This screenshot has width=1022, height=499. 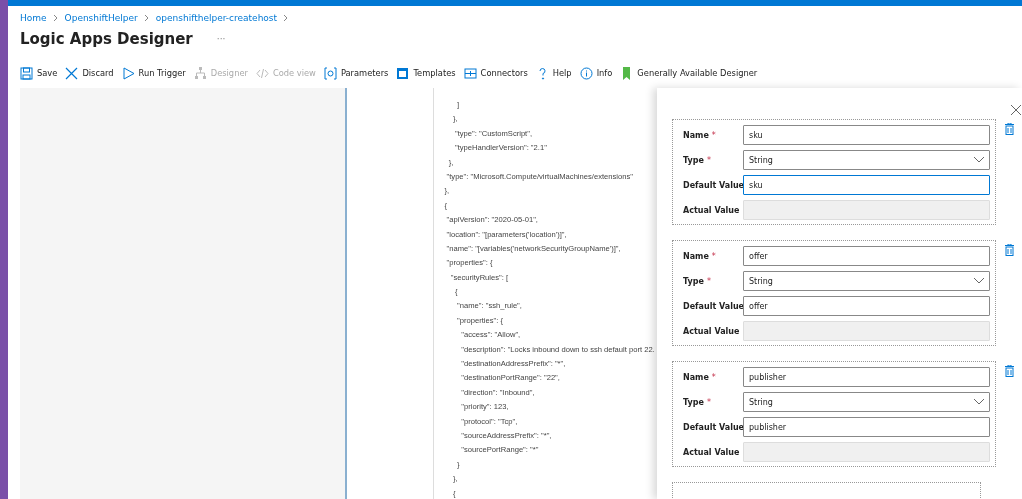 I want to click on templates-icon, so click(x=403, y=73).